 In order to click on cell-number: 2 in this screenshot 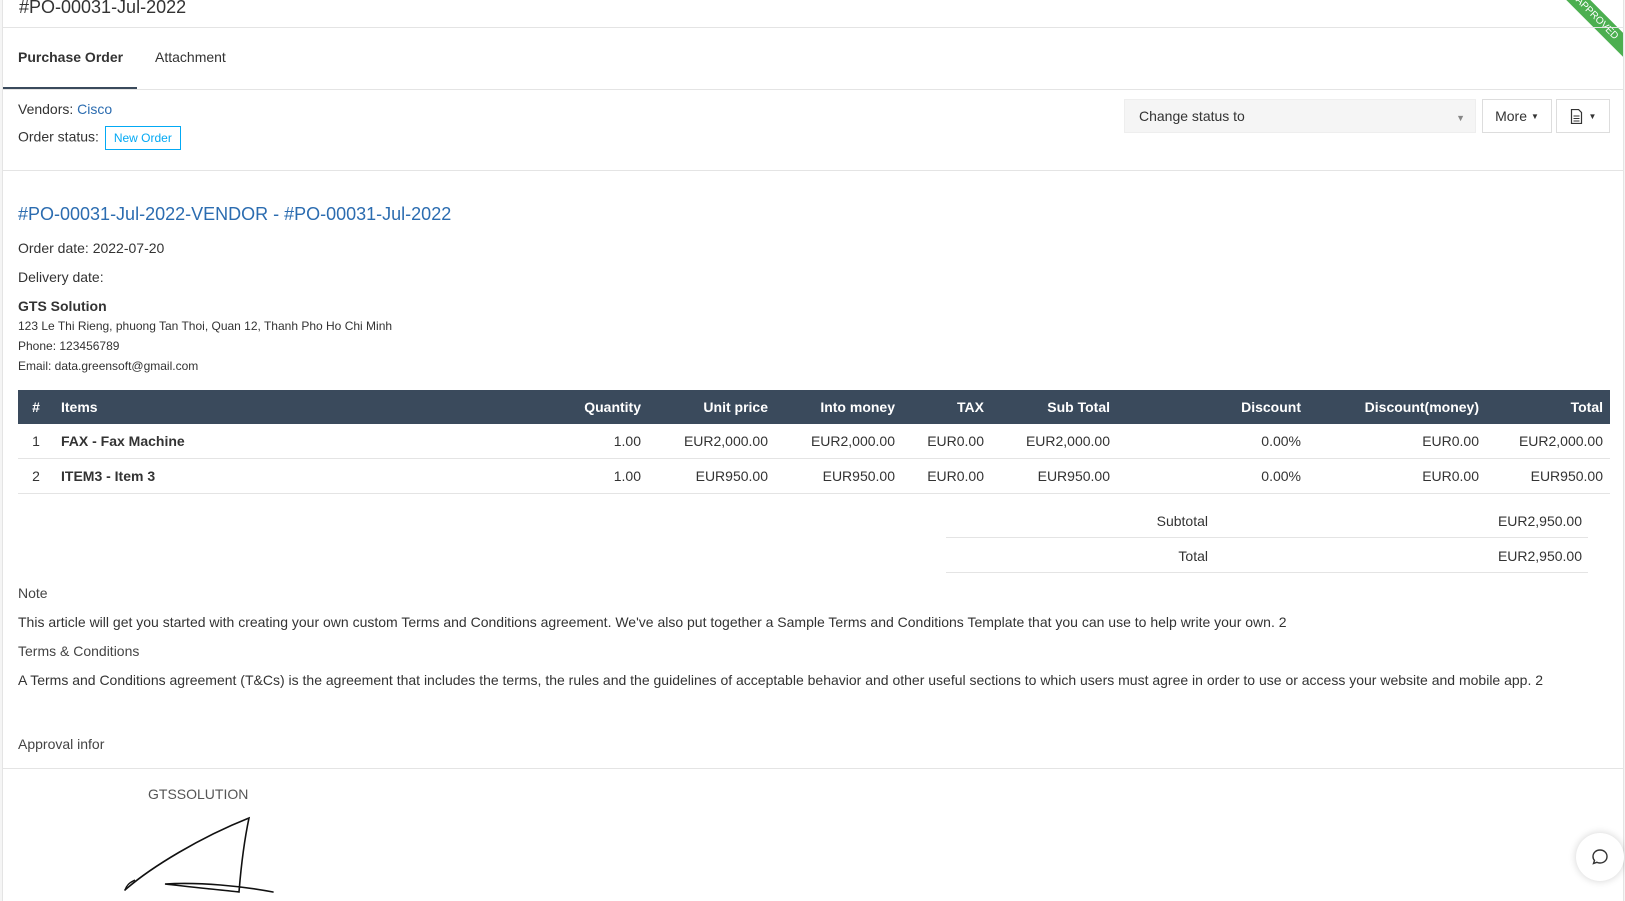, I will do `click(36, 476)`.